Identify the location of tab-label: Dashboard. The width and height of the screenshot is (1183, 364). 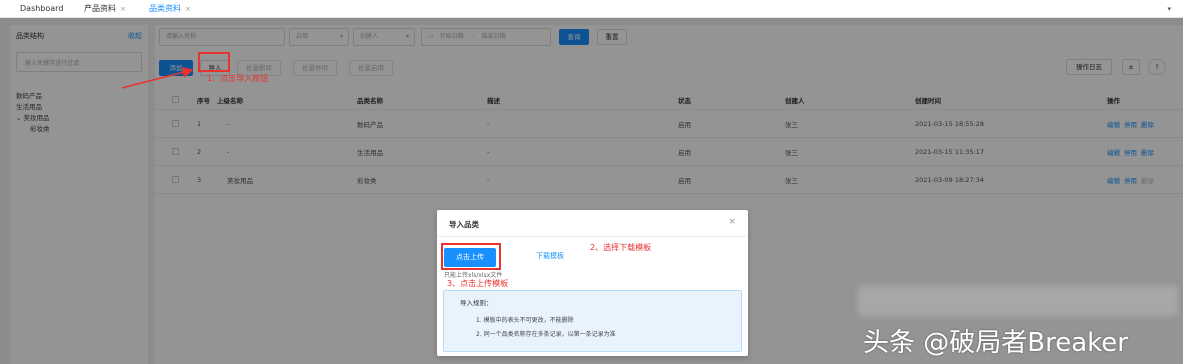
(42, 8).